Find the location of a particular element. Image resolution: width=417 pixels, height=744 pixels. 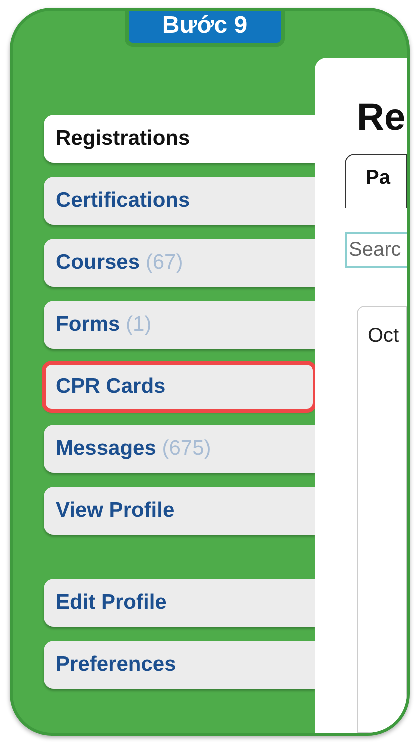

sidebar-item: Forms (1) is located at coordinates (179, 325).